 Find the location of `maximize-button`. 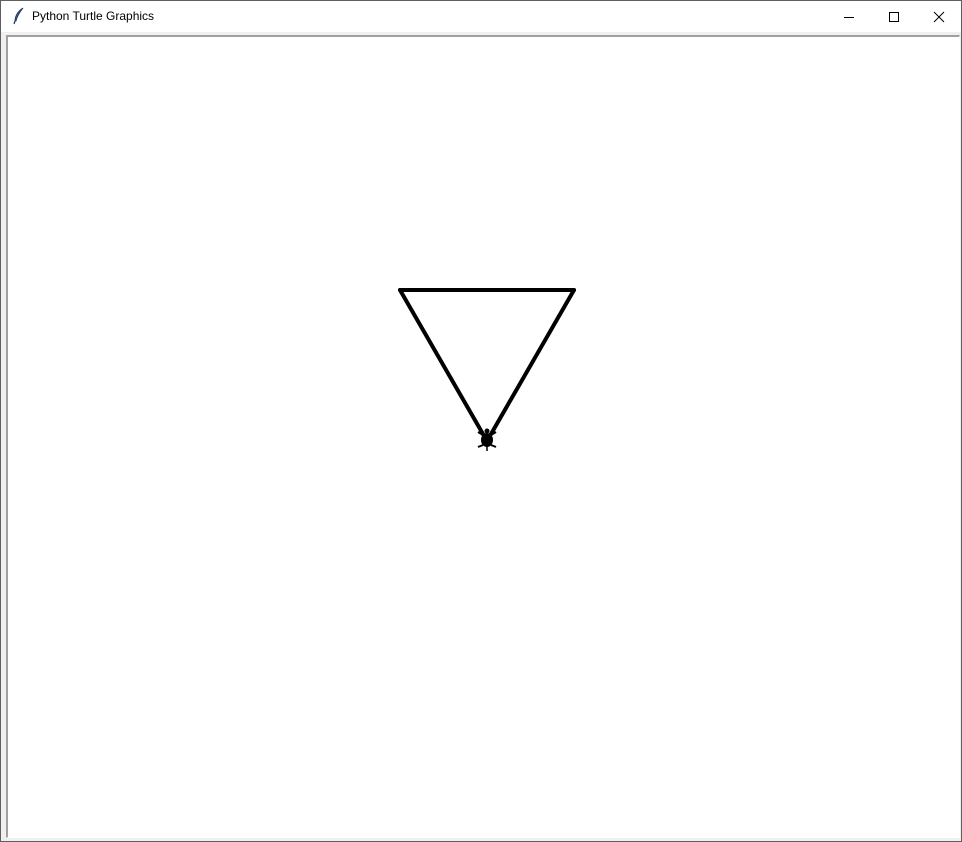

maximize-button is located at coordinates (894, 16).